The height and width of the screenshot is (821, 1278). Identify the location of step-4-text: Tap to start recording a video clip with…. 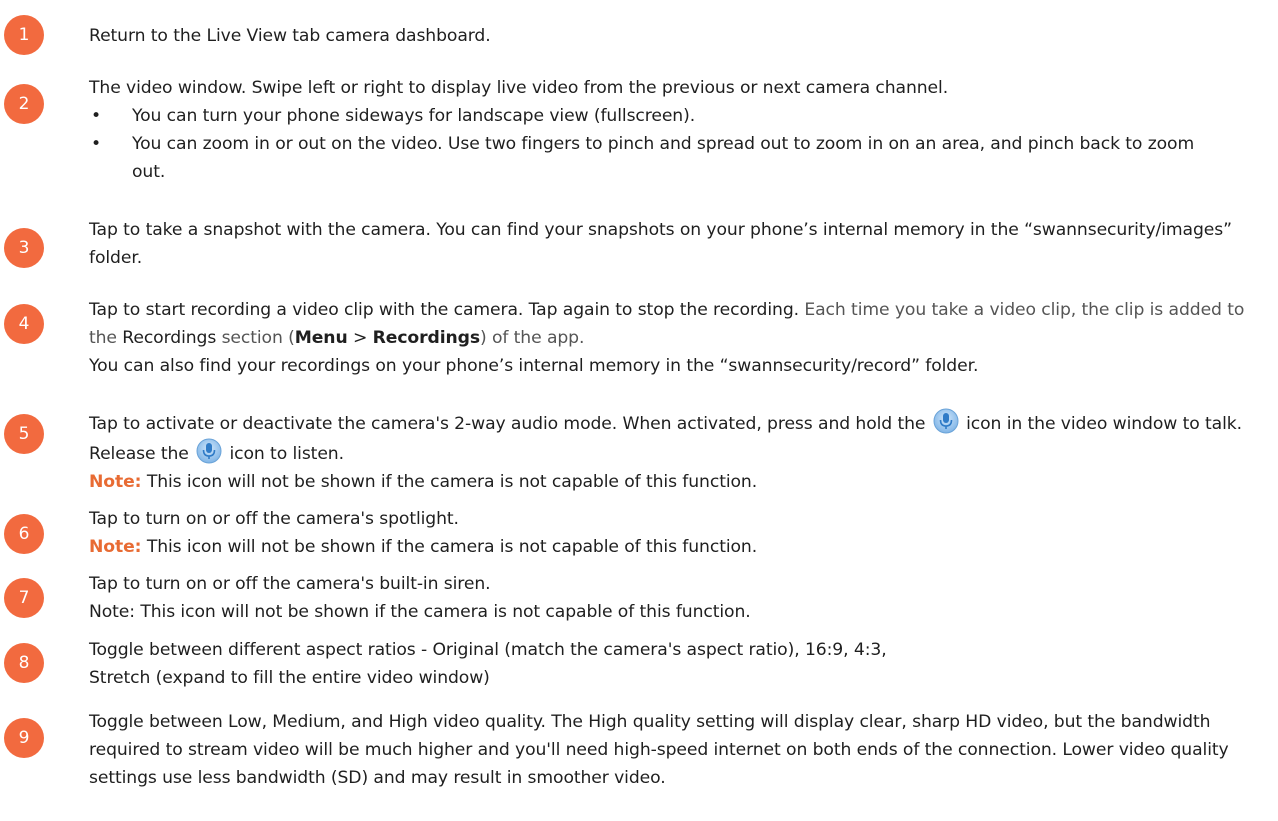
(667, 338).